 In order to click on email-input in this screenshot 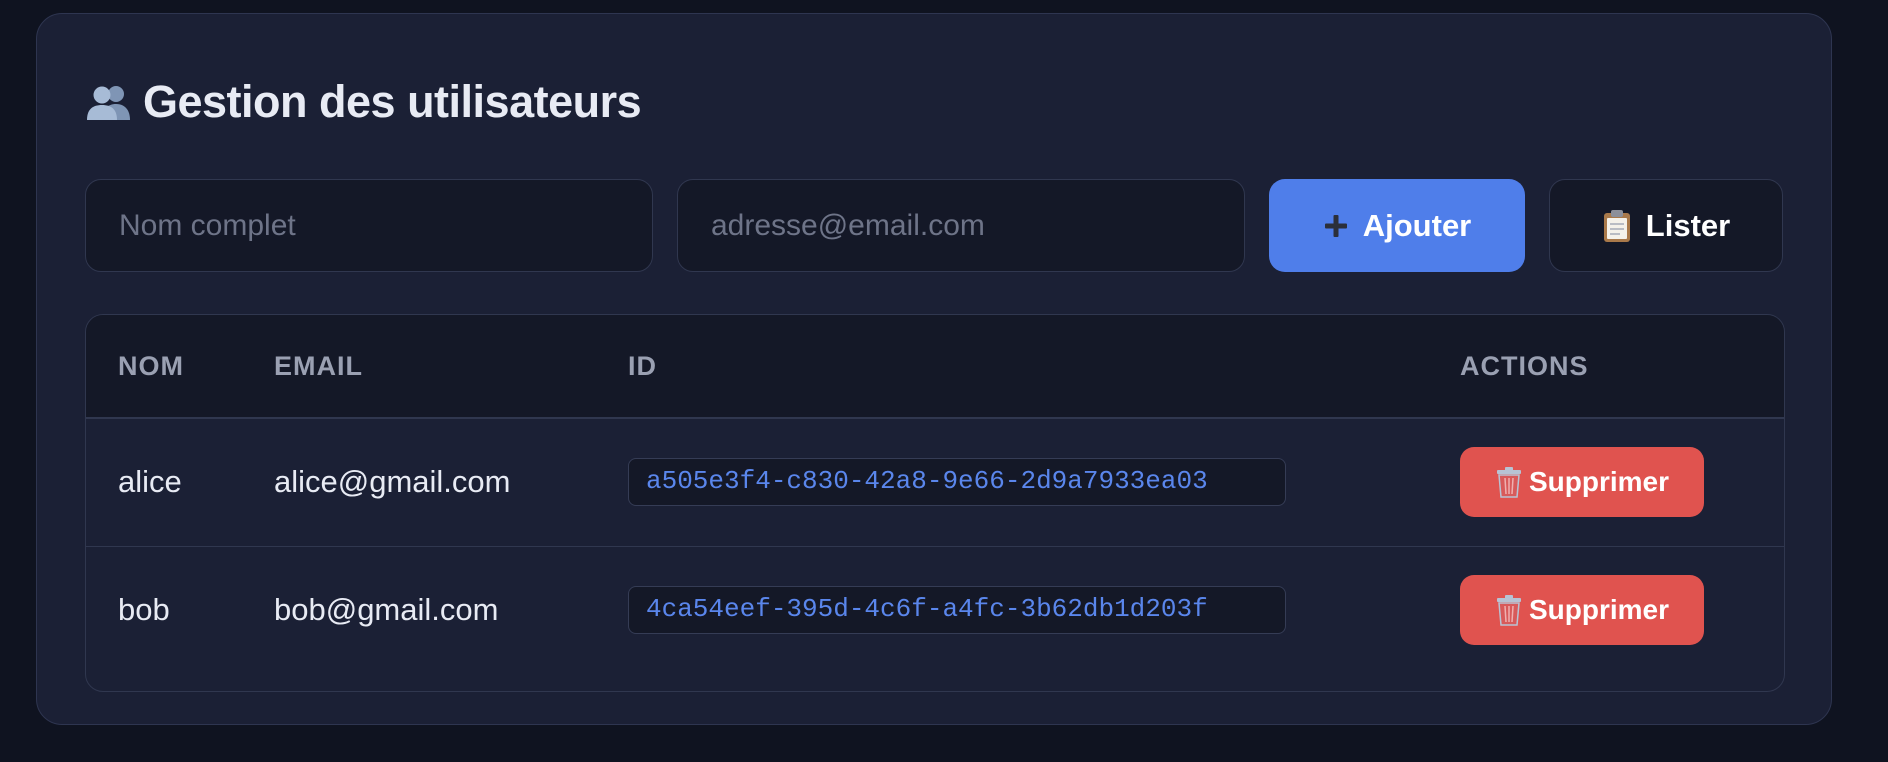, I will do `click(961, 225)`.